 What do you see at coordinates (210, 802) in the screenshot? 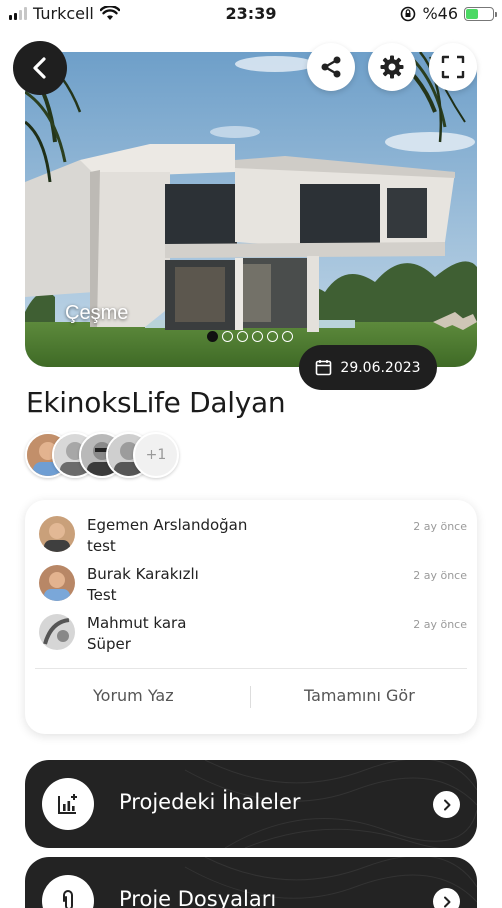
I see `tenders-label: Projedeki İhaleler` at bounding box center [210, 802].